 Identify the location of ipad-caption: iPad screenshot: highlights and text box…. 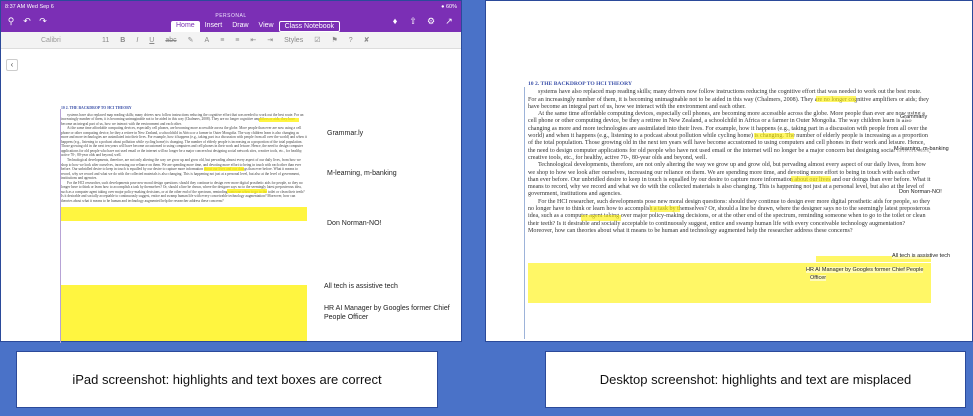
(227, 379).